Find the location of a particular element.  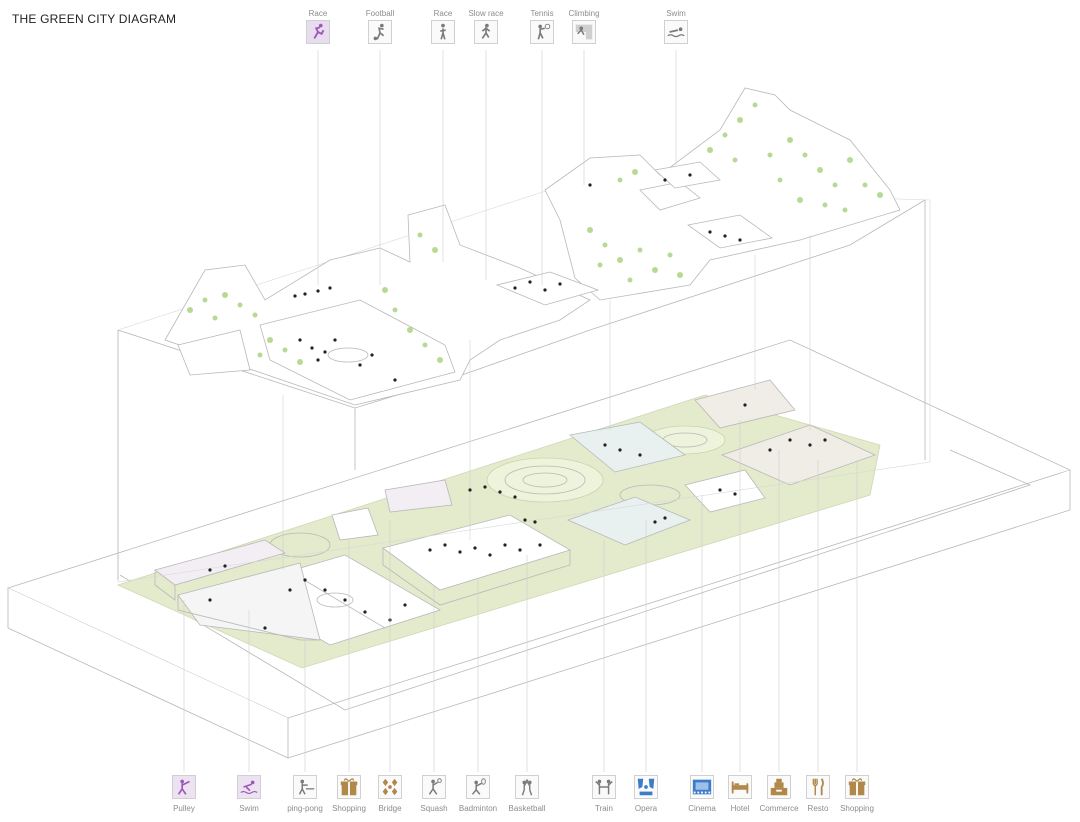

tennis-player-icon is located at coordinates (542, 32).